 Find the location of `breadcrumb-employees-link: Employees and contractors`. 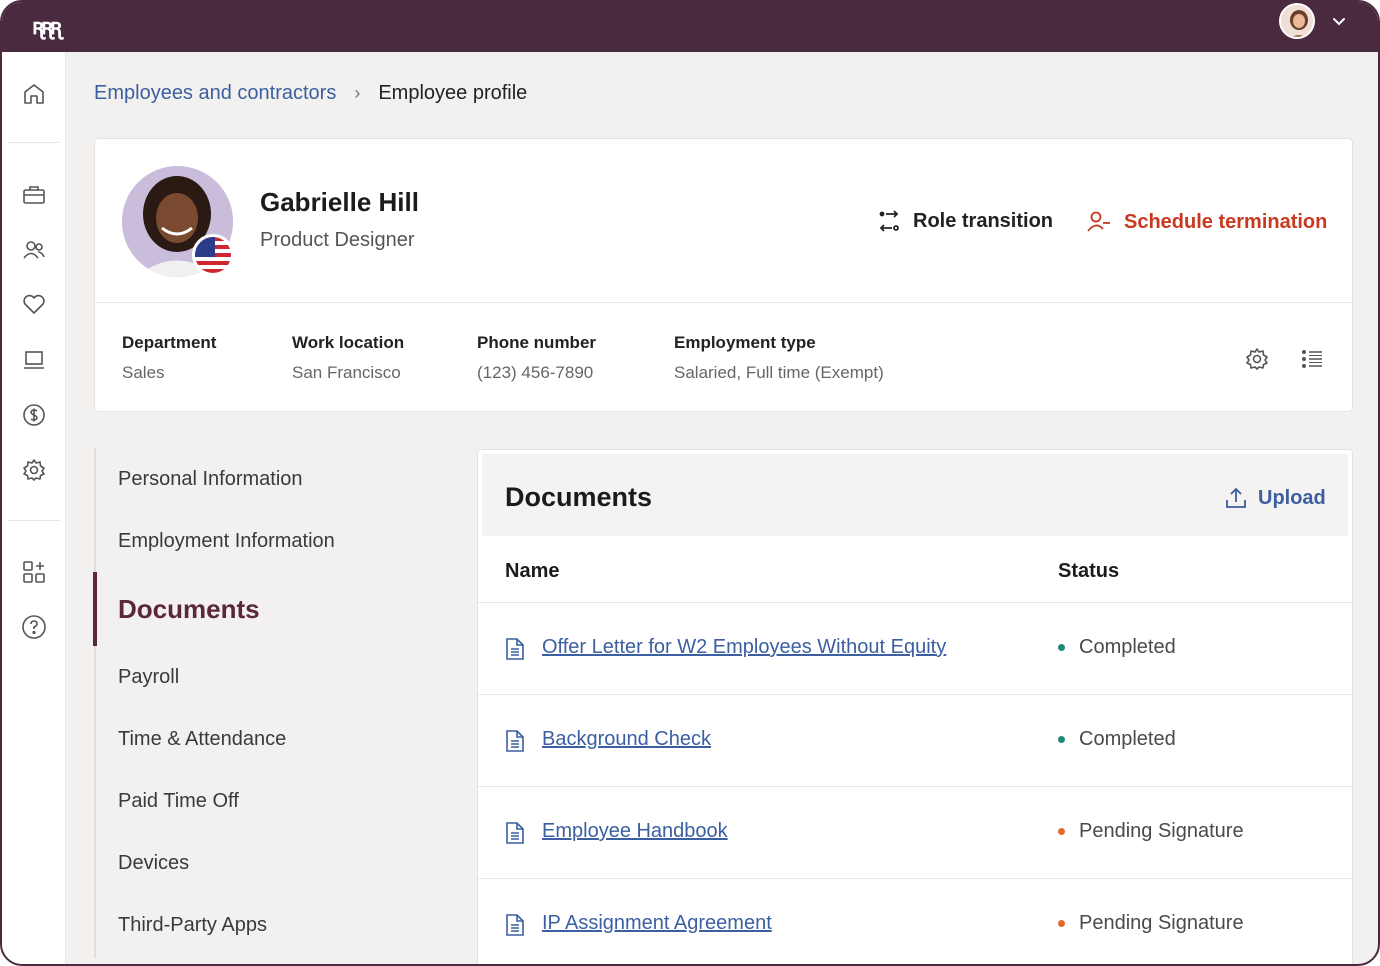

breadcrumb-employees-link: Employees and contractors is located at coordinates (215, 93).